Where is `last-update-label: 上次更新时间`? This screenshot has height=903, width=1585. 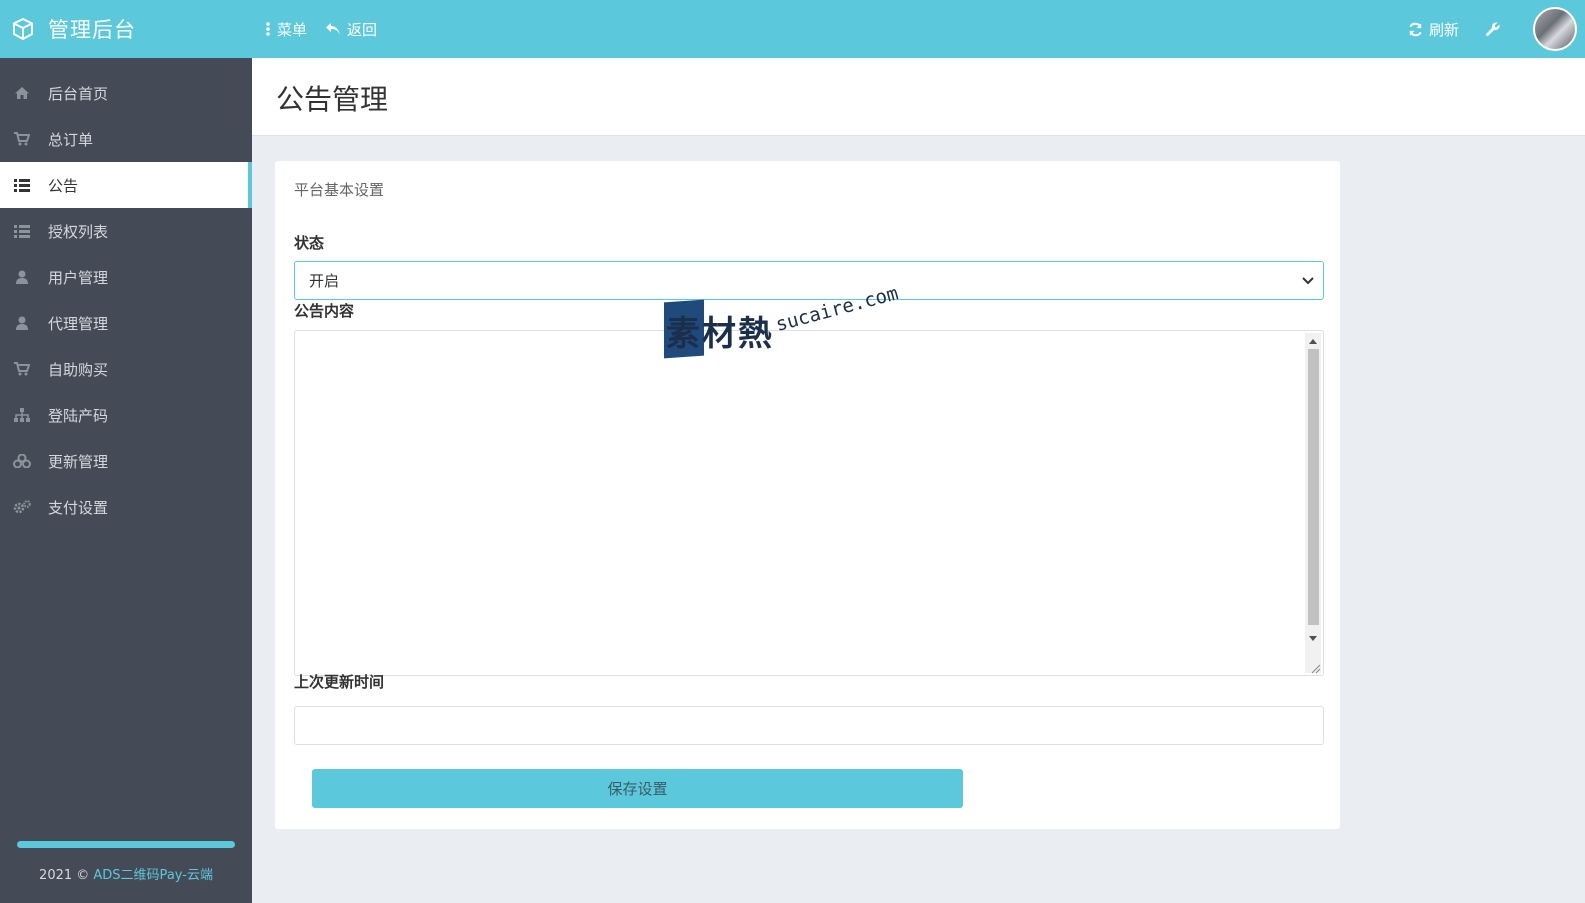 last-update-label: 上次更新时间 is located at coordinates (339, 682).